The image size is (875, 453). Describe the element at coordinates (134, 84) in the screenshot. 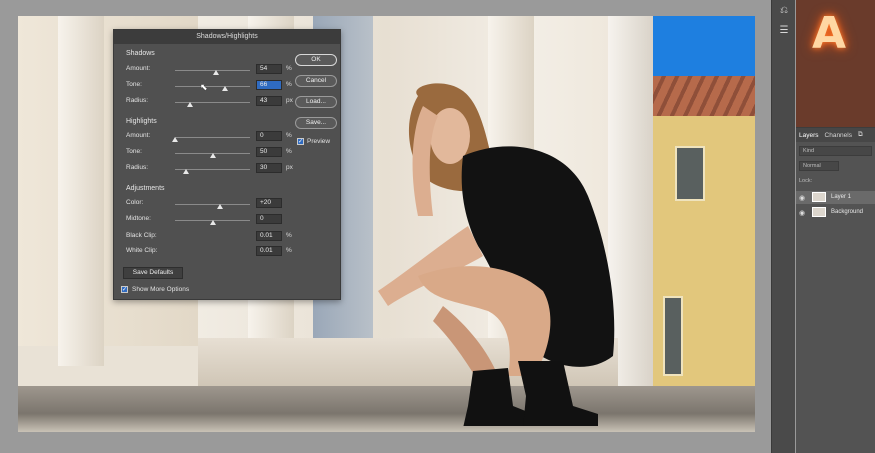

I see `shadows-tone-label: Tone:` at that location.